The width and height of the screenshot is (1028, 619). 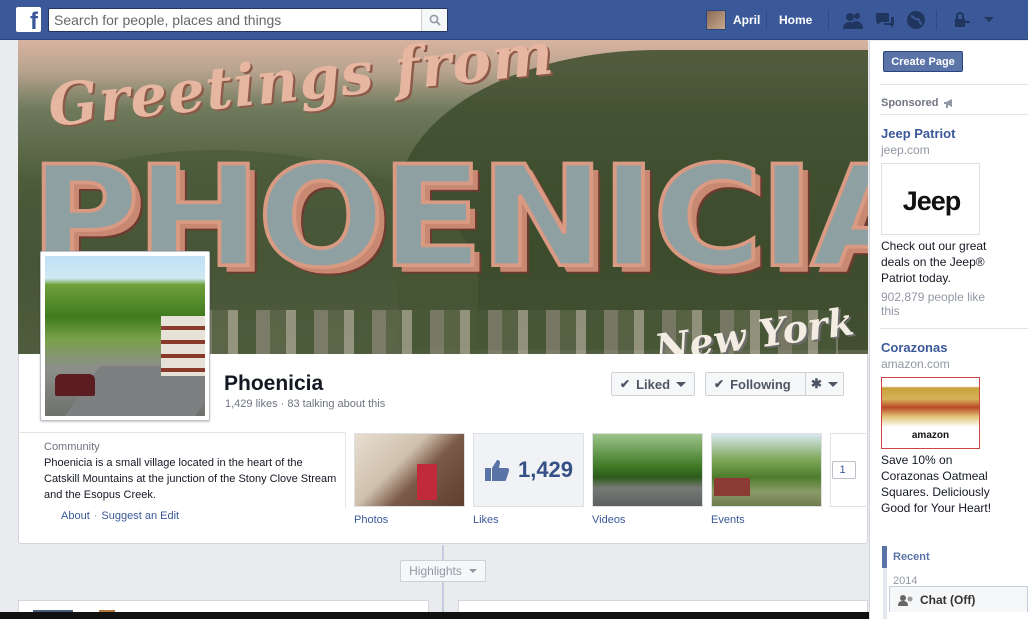 What do you see at coordinates (647, 470) in the screenshot?
I see `videos-app-tile` at bounding box center [647, 470].